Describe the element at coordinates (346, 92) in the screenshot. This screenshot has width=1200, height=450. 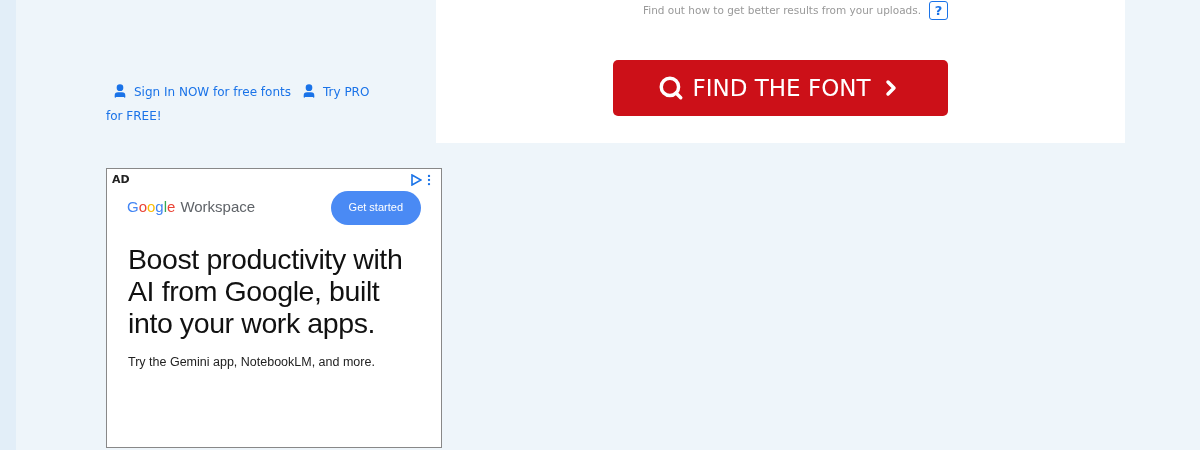
I see `account-link: Try PRO` at that location.